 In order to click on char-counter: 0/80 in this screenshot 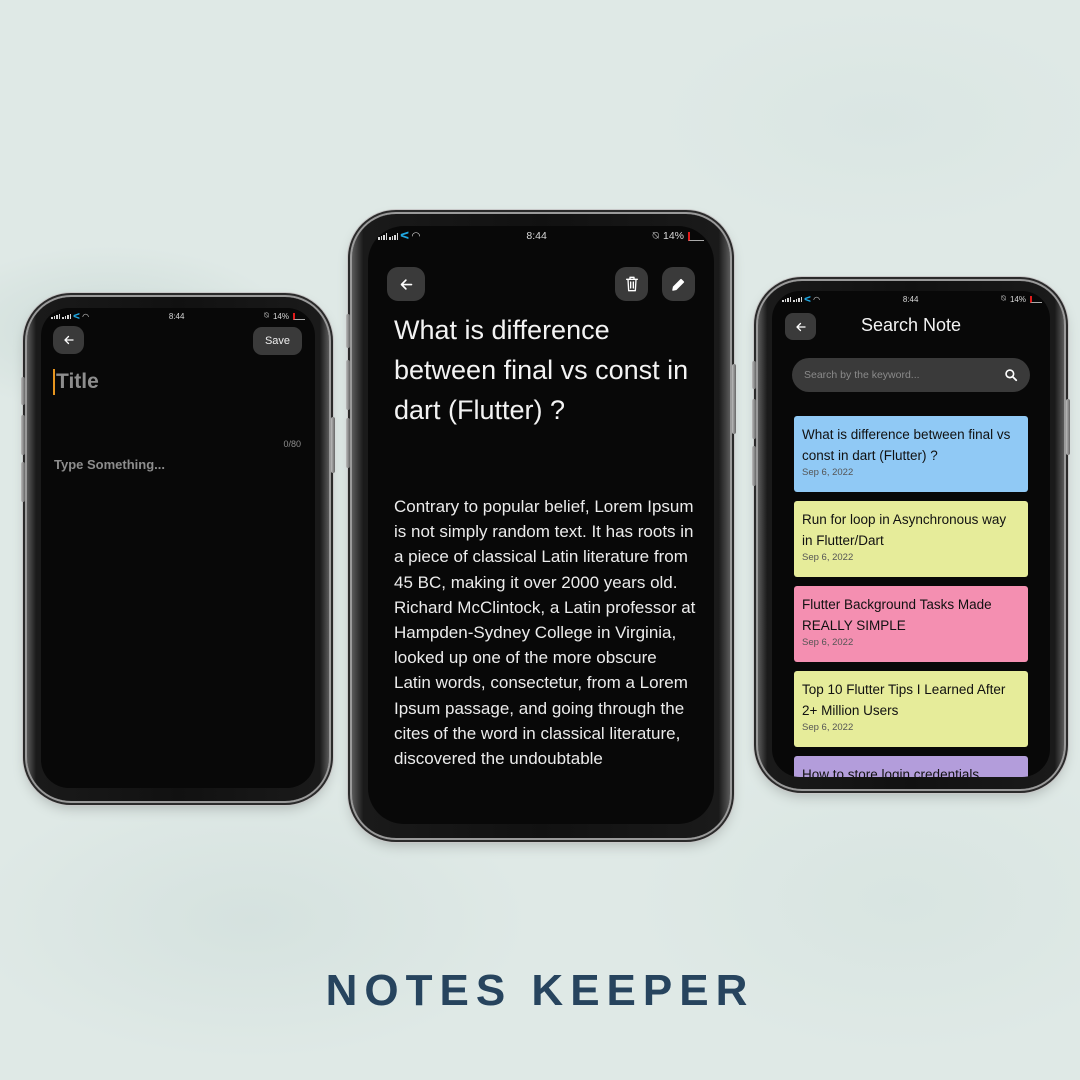, I will do `click(292, 444)`.